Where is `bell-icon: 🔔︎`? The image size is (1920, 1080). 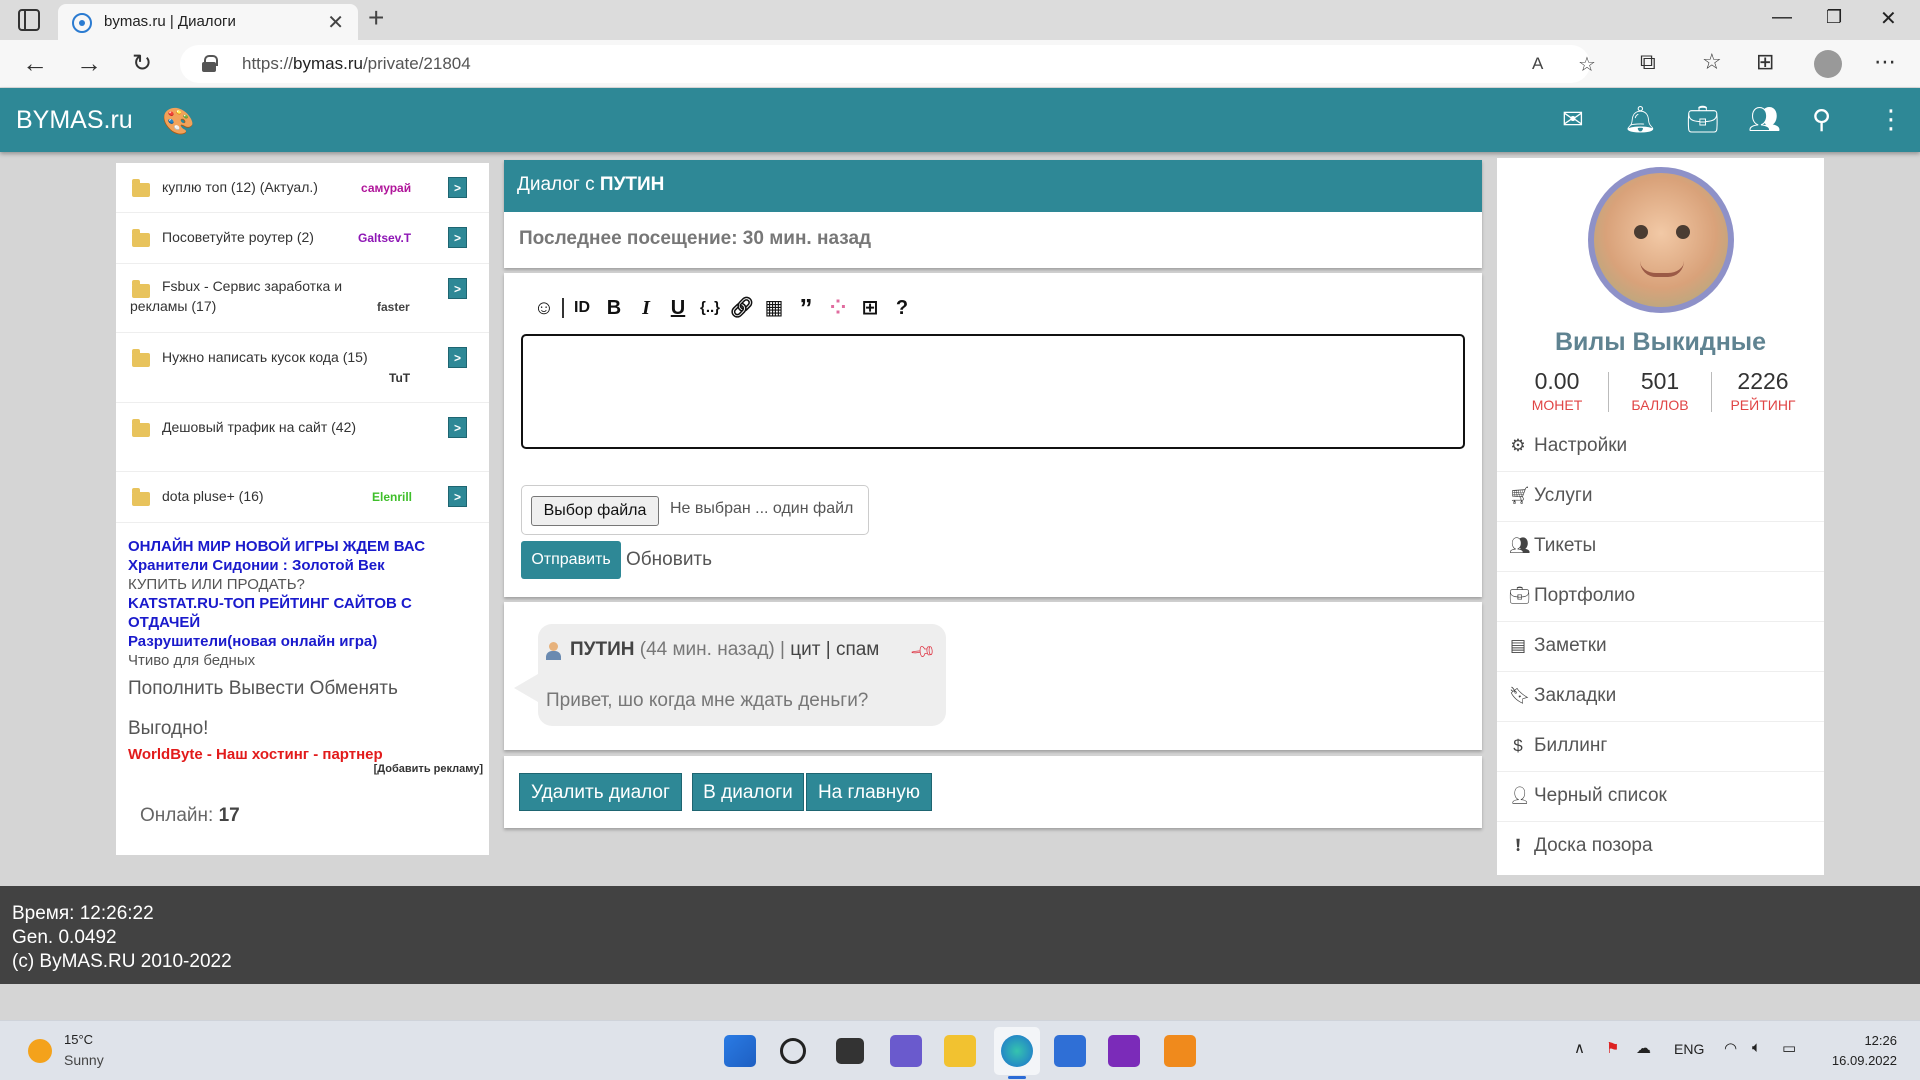 bell-icon: 🔔︎ is located at coordinates (1640, 119).